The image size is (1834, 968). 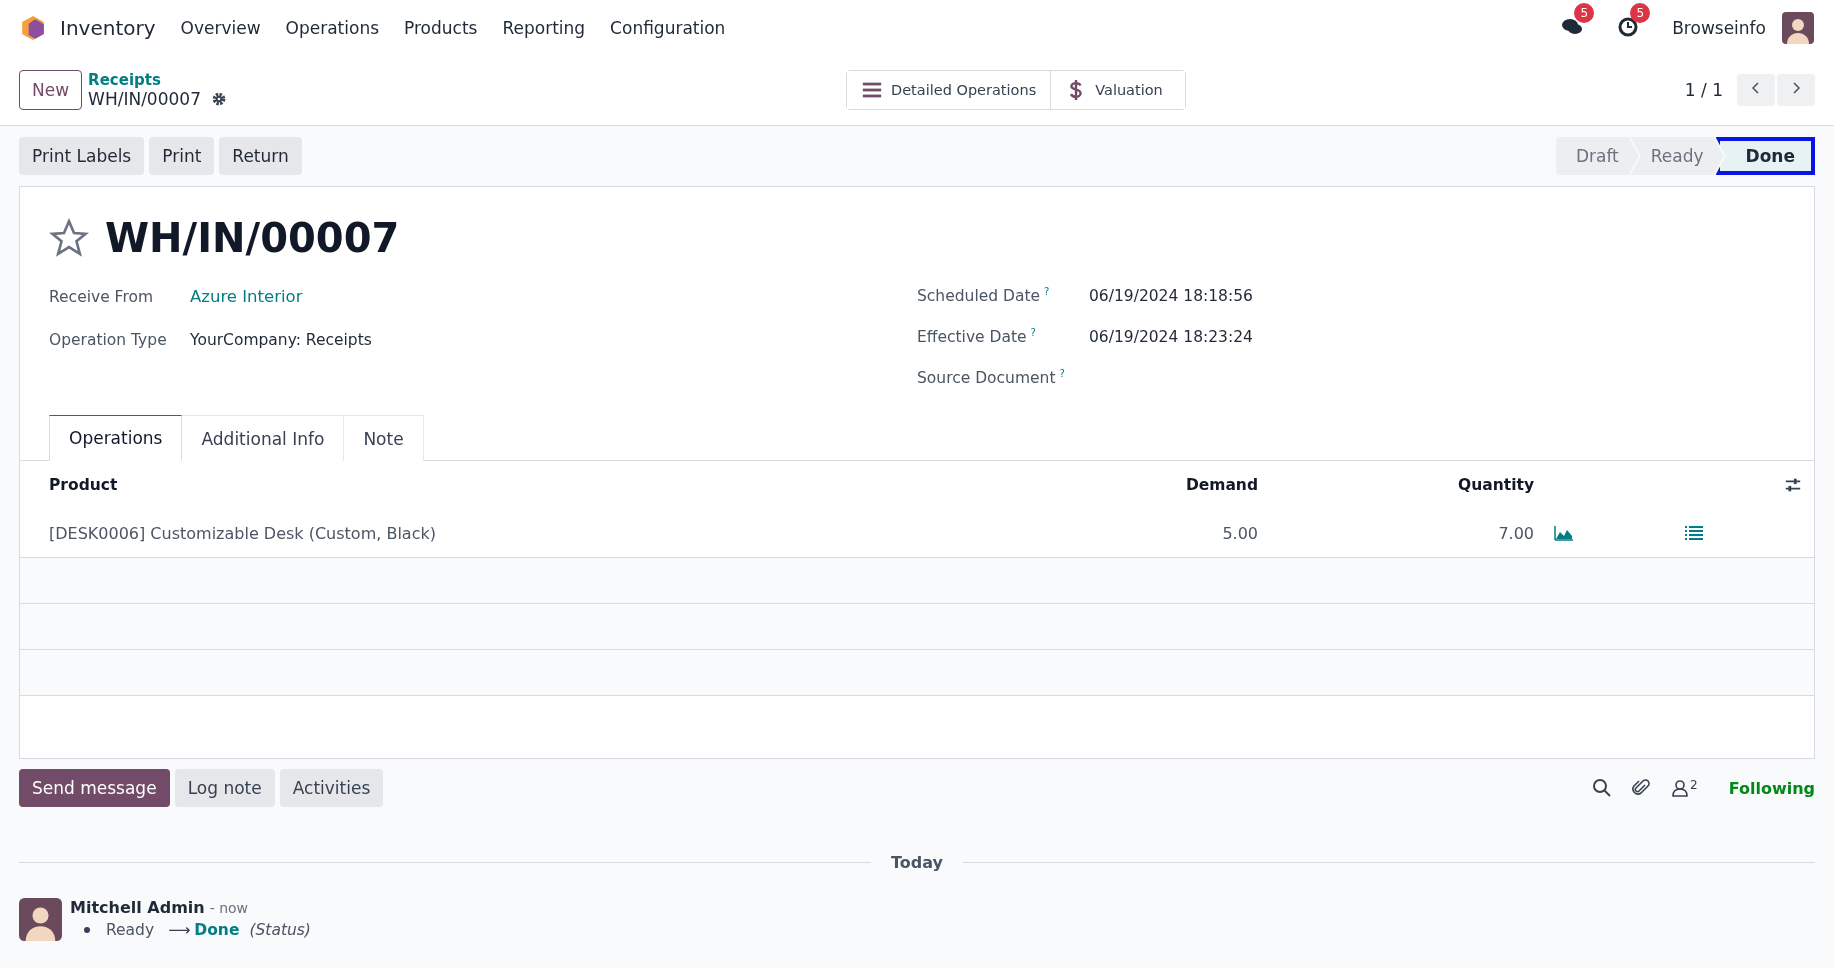 What do you see at coordinates (383, 438) in the screenshot?
I see `tab: Note` at bounding box center [383, 438].